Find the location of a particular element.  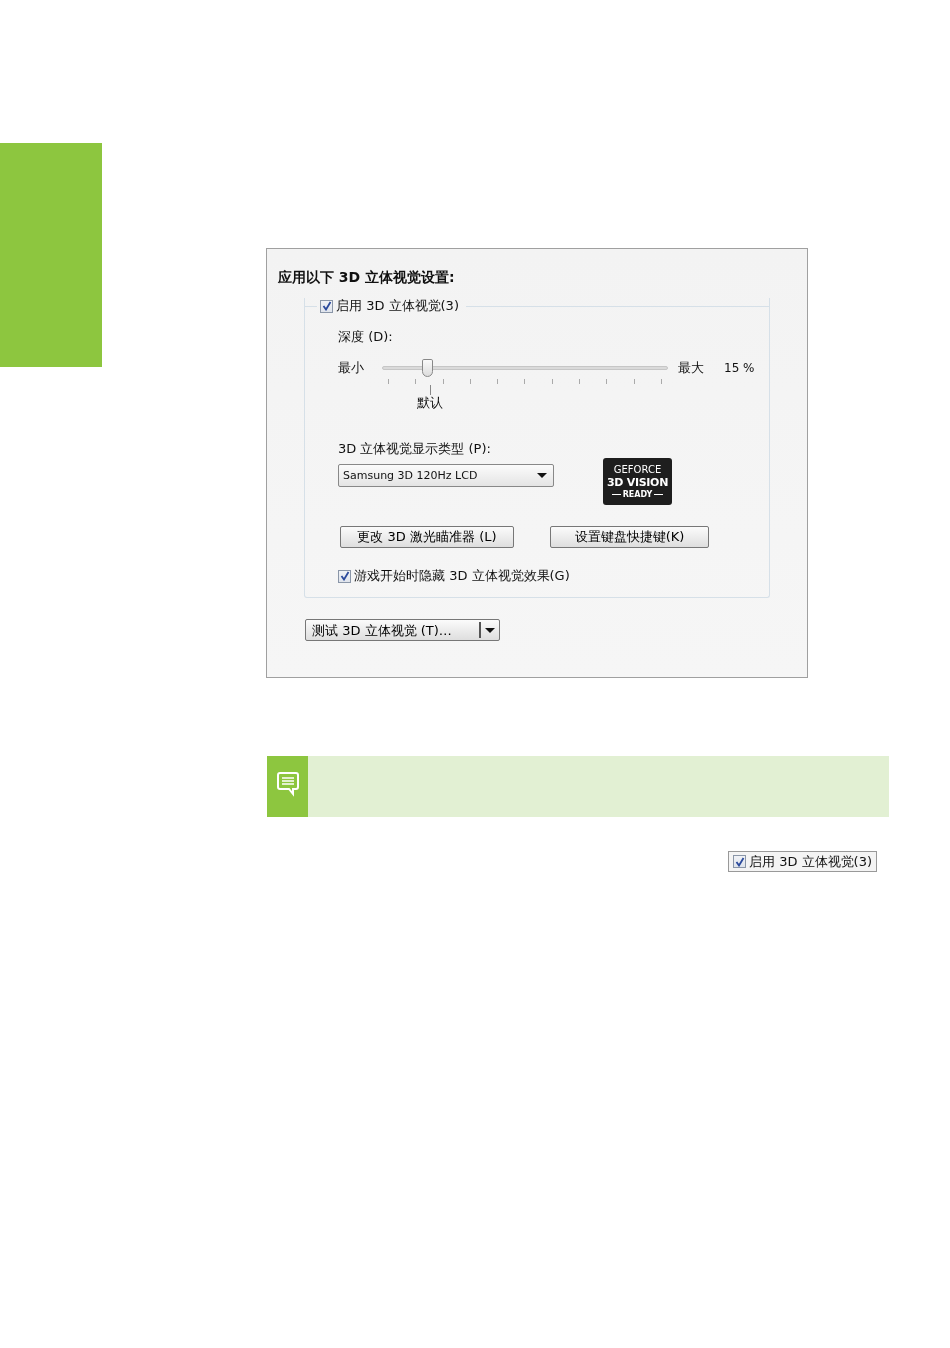

speech-bubble-icon is located at coordinates (287, 784).